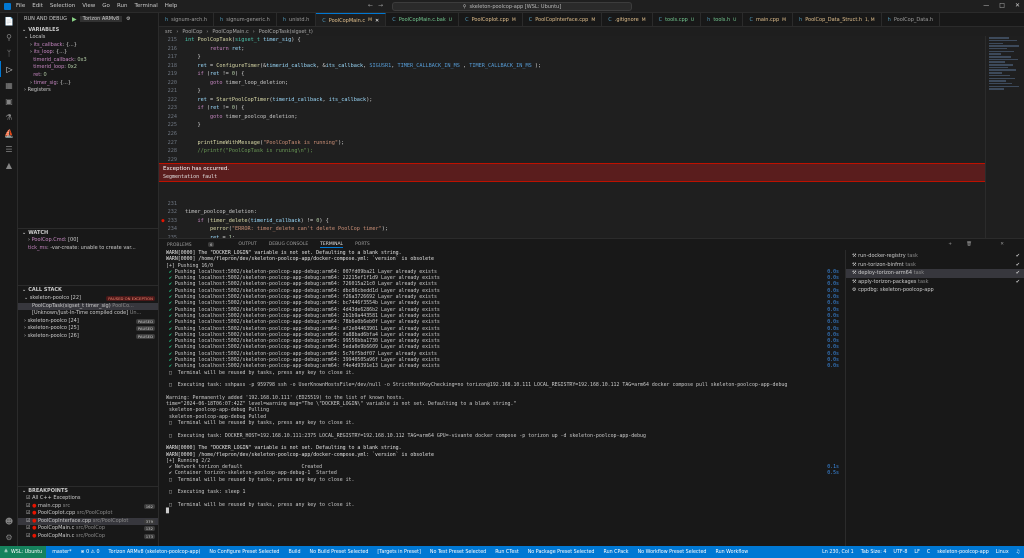 This screenshot has width=1024, height=558. What do you see at coordinates (74, 19) in the screenshot?
I see `start-debug-icon: ▶` at bounding box center [74, 19].